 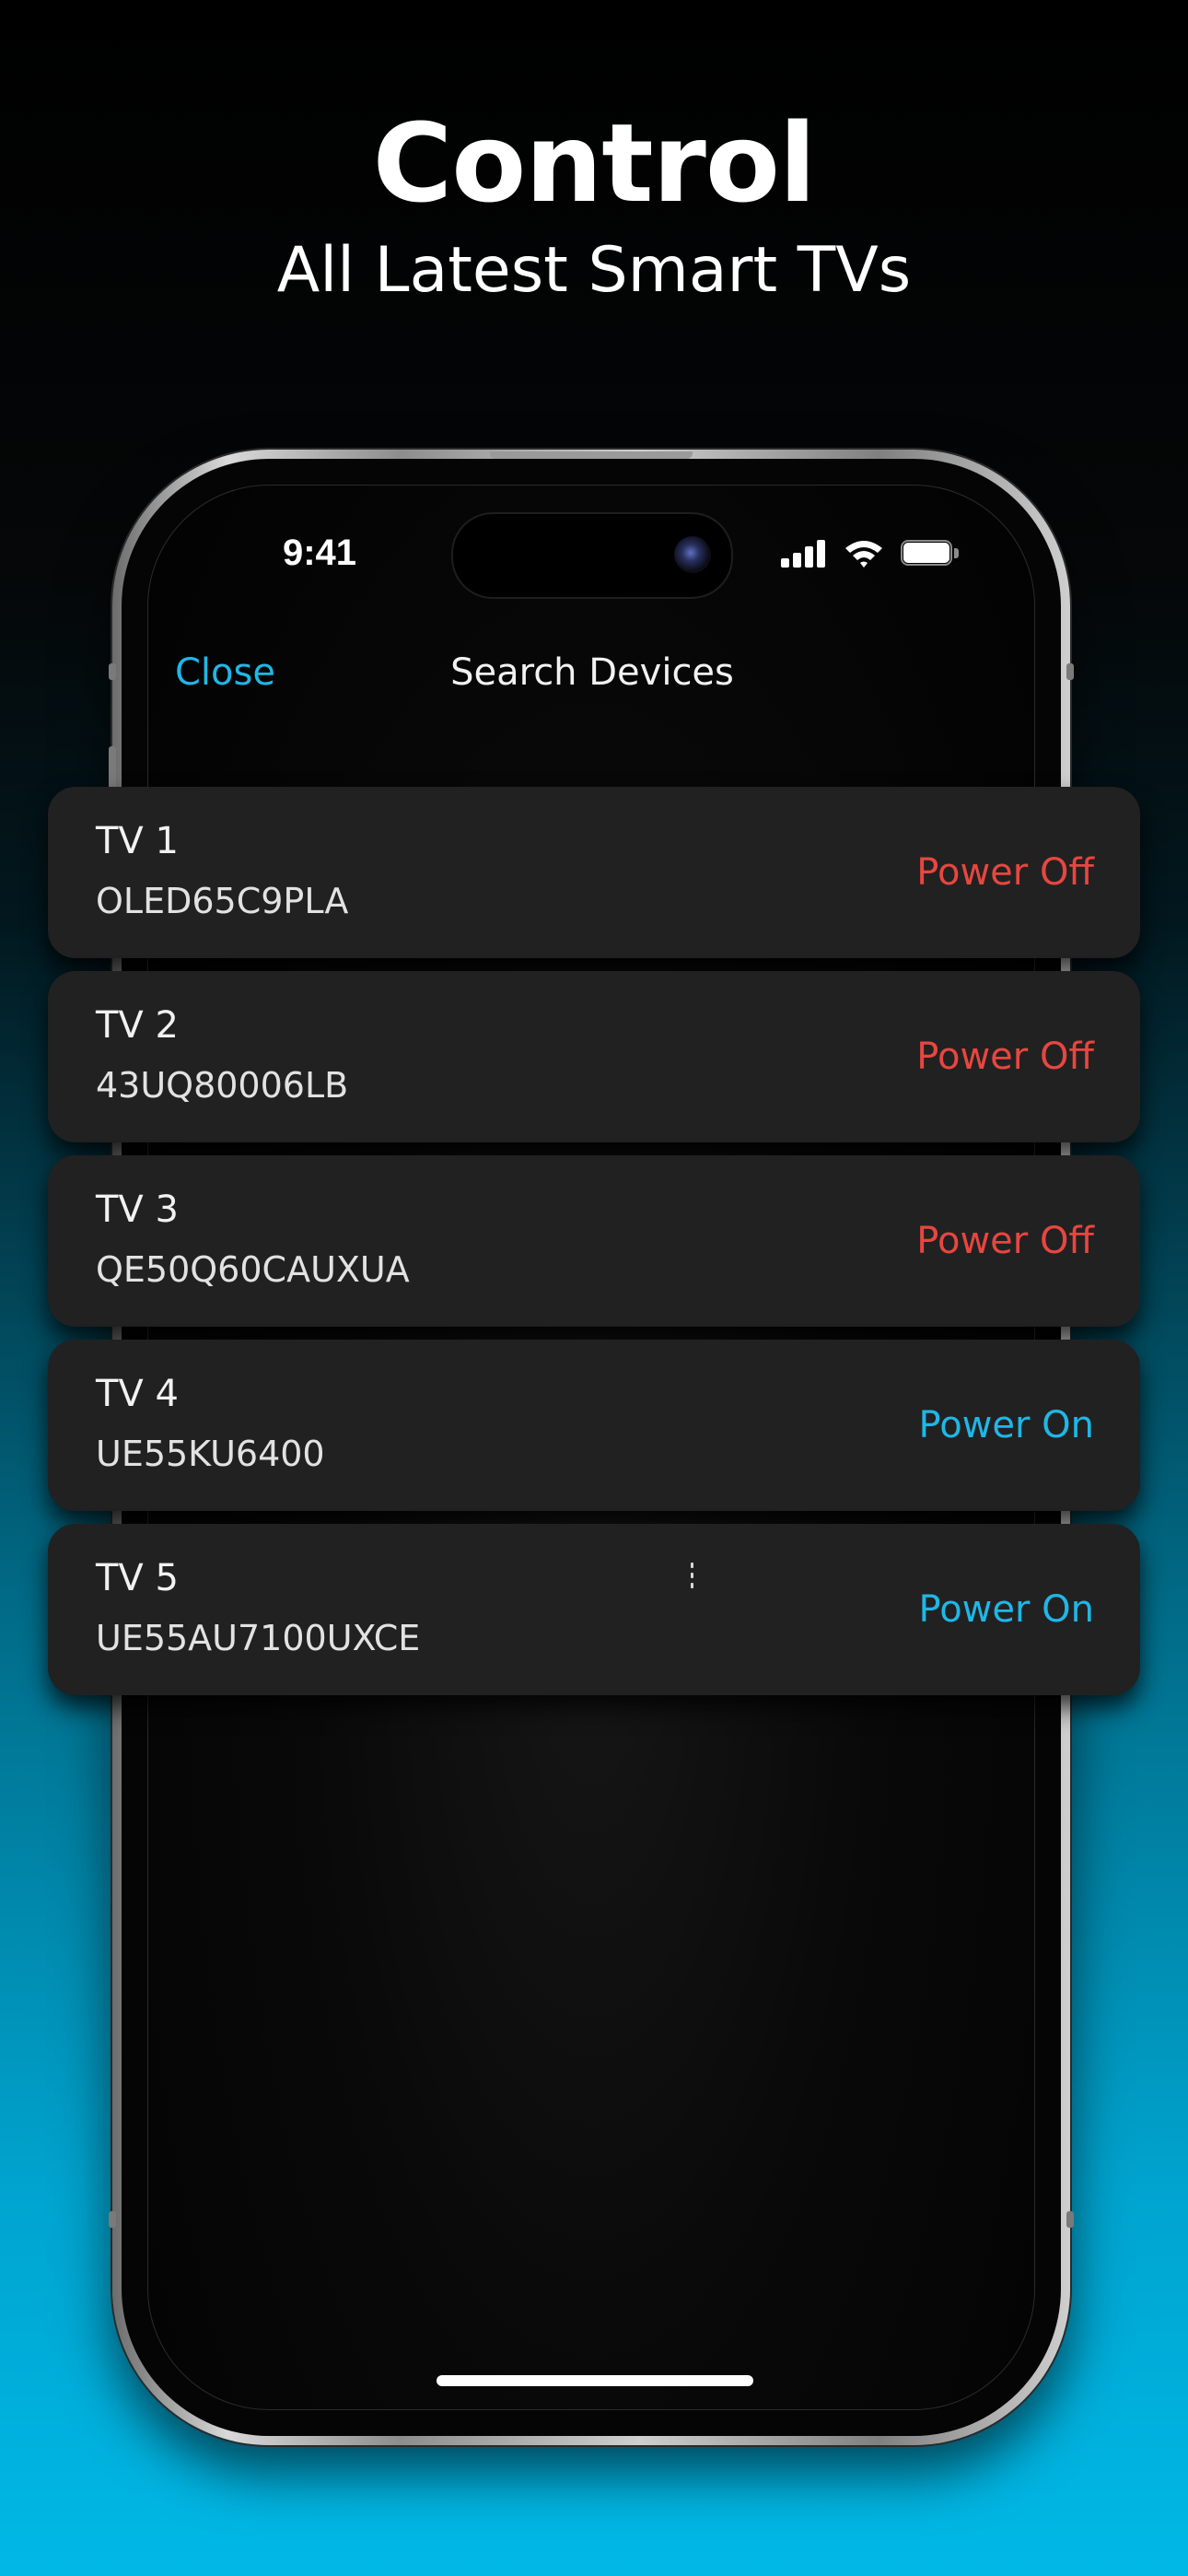 What do you see at coordinates (253, 1269) in the screenshot?
I see `device-model: QE50Q60CAUXUA` at bounding box center [253, 1269].